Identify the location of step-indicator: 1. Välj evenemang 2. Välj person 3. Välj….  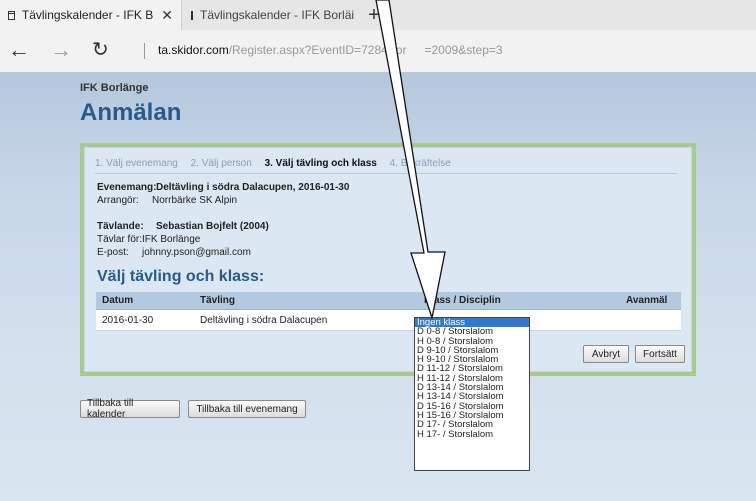
(278, 163).